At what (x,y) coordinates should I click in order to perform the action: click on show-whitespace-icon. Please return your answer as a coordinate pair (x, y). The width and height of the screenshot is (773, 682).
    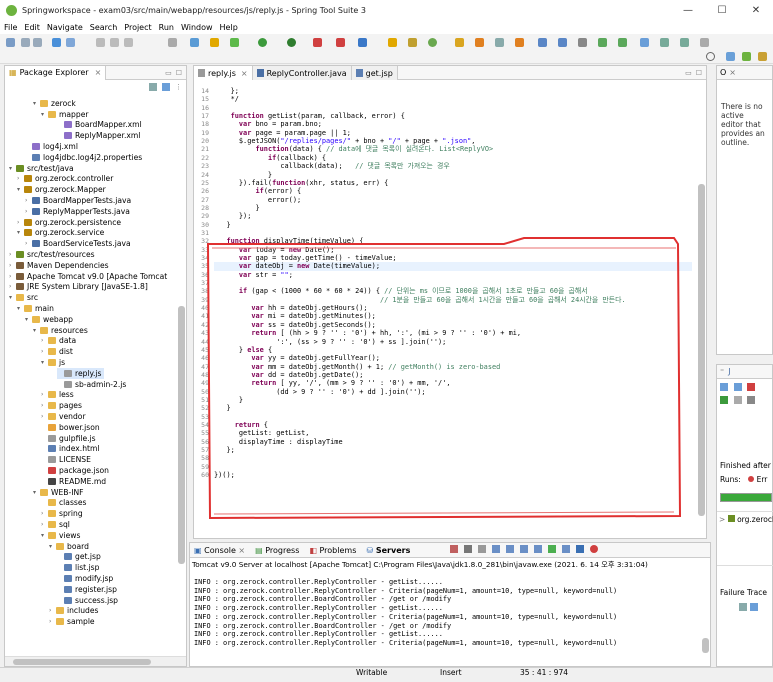
    Looking at the image, I should click on (582, 42).